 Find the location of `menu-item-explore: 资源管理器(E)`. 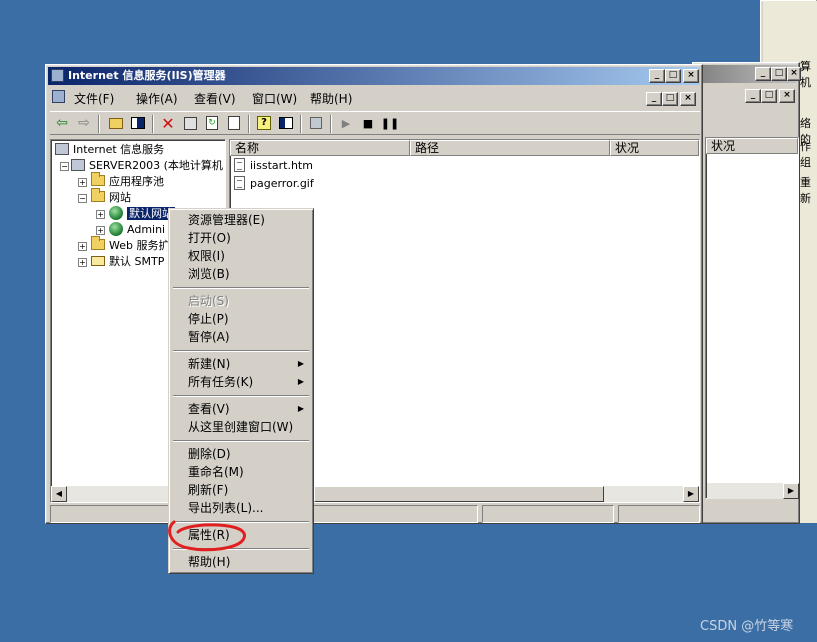

menu-item-explore: 资源管理器(E) is located at coordinates (241, 220).